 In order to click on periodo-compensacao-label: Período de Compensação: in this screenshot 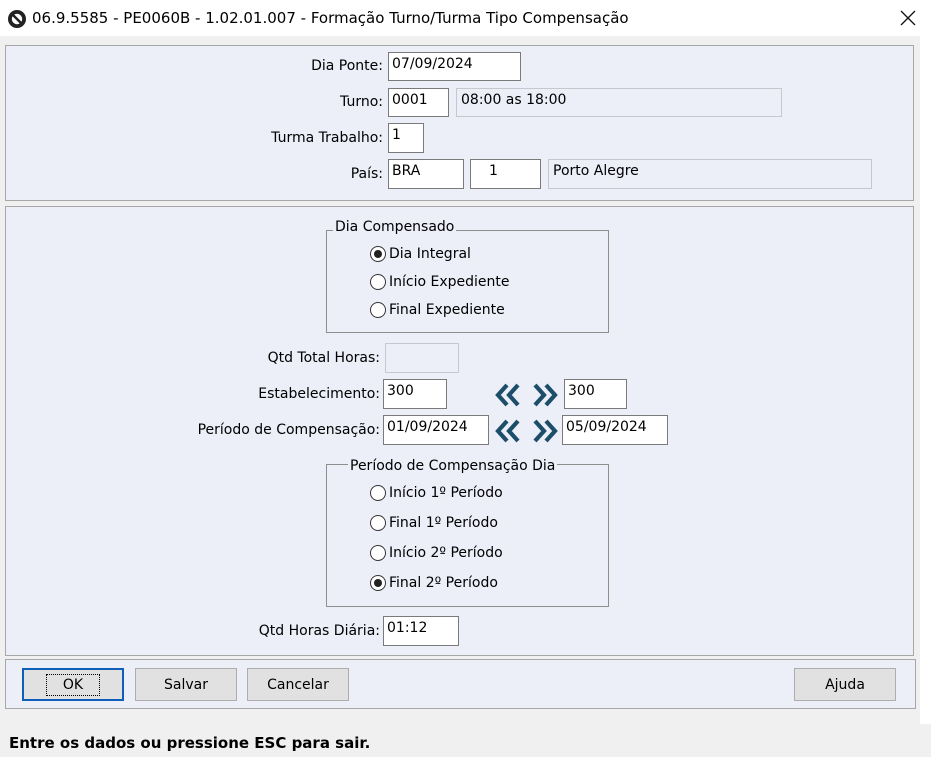, I will do `click(288, 430)`.